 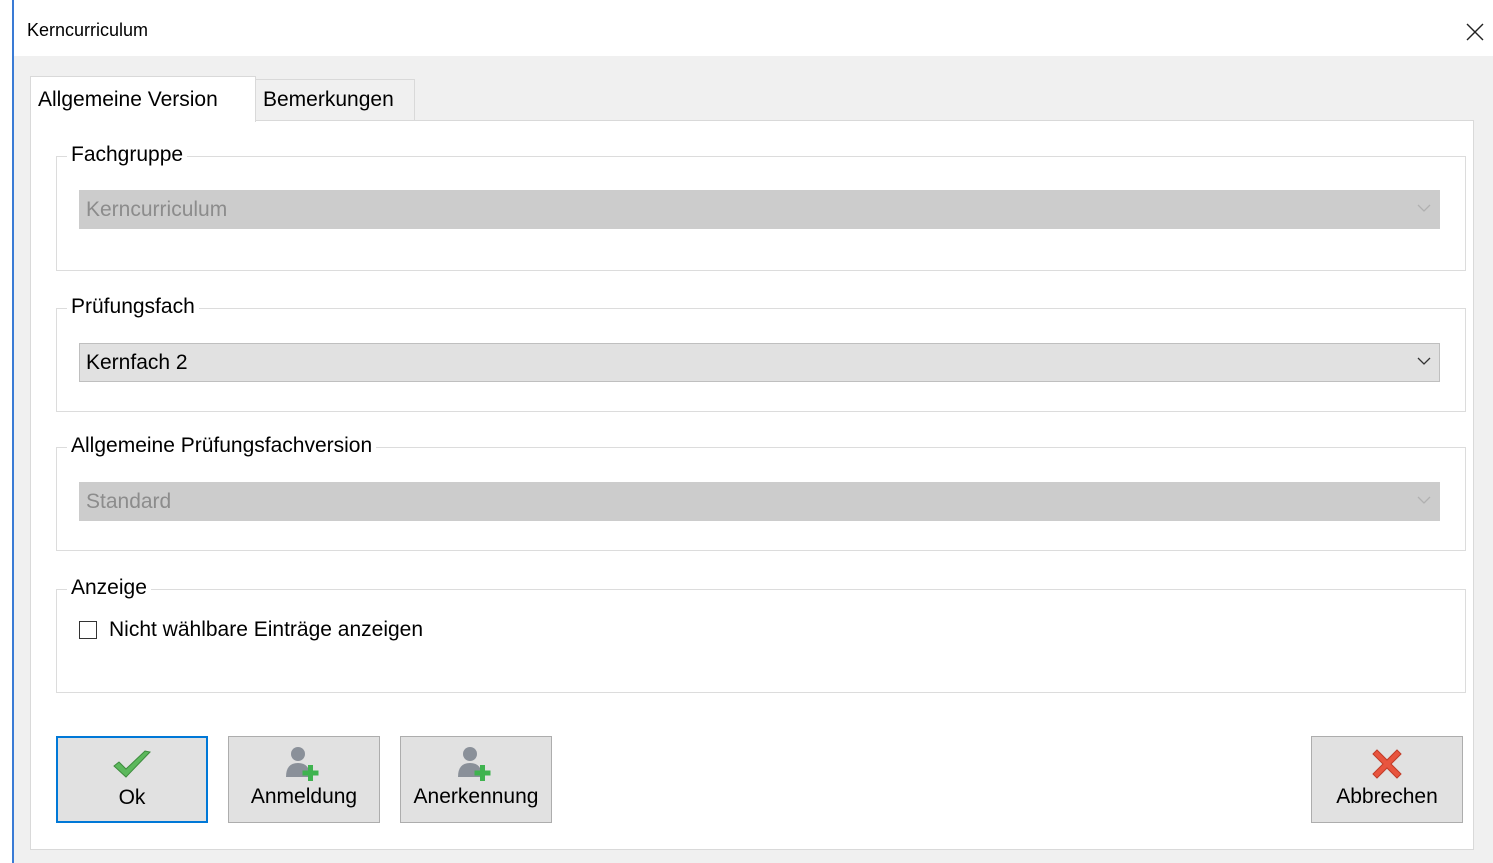 I want to click on close-button, so click(x=1475, y=32).